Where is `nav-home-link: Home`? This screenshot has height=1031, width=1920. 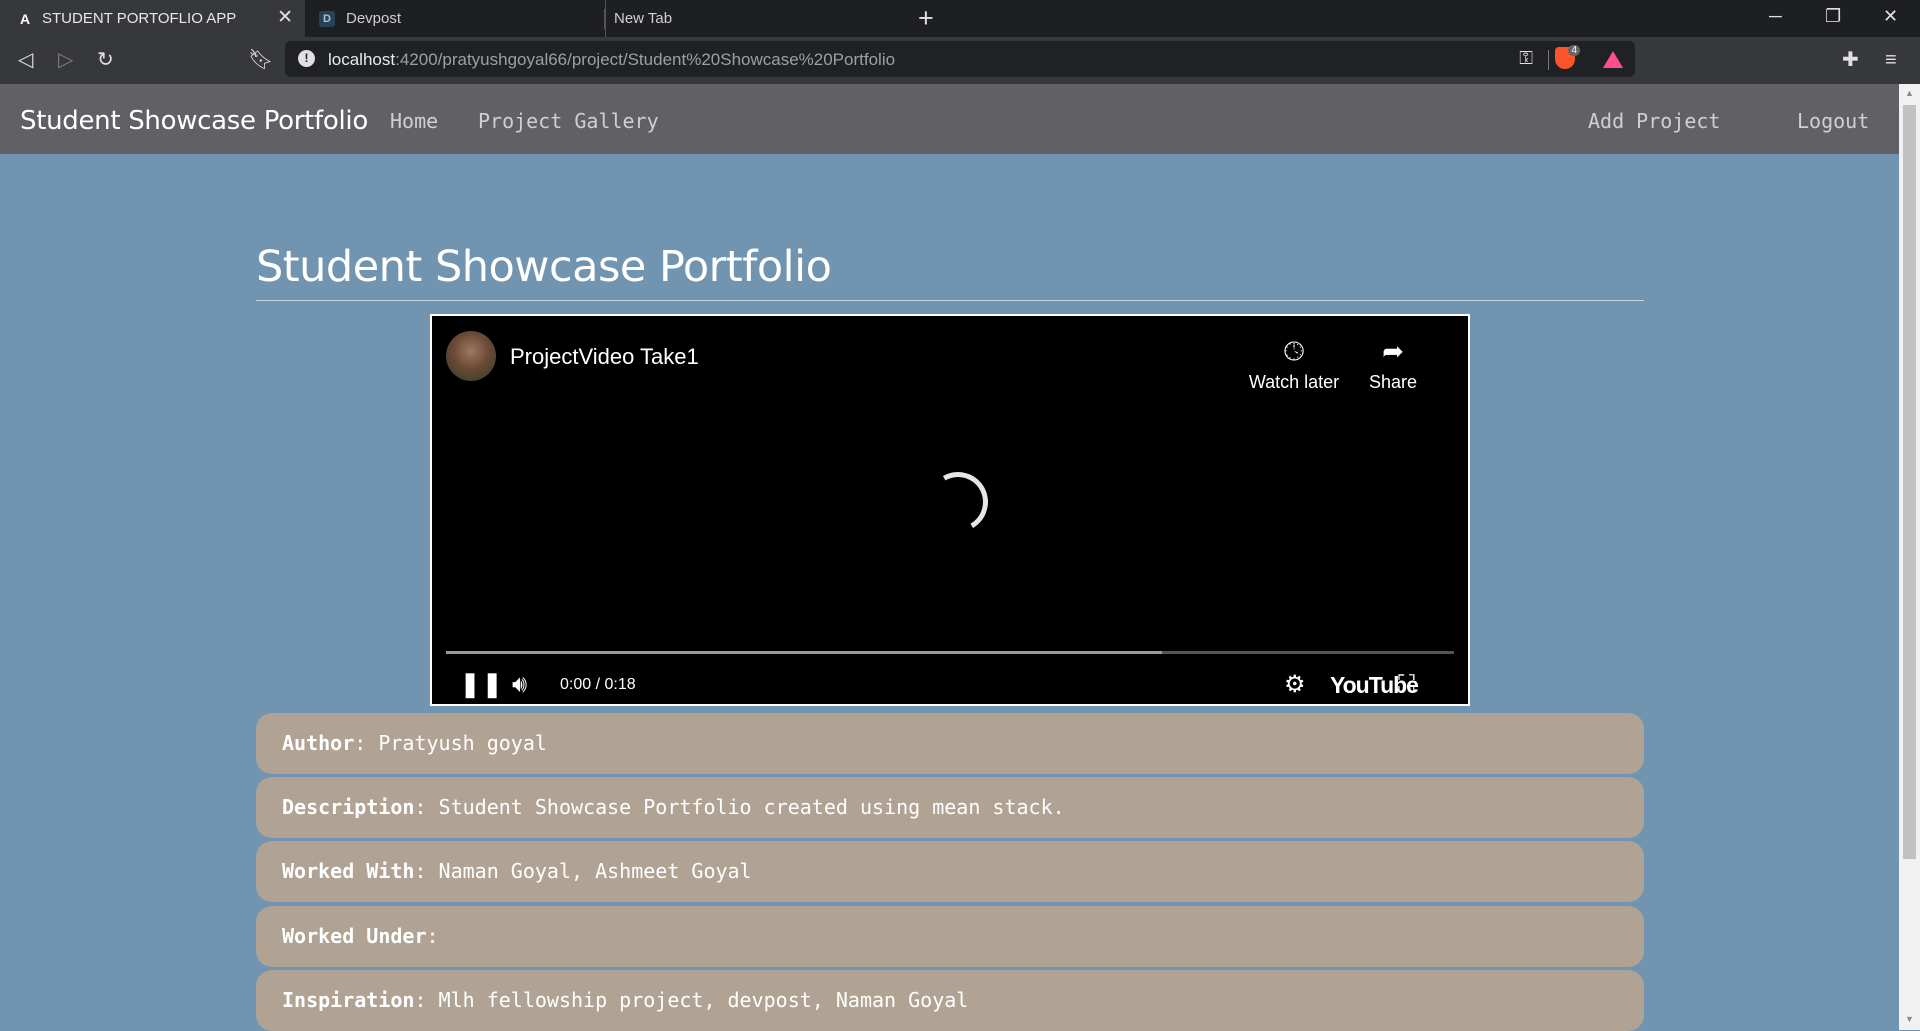 nav-home-link: Home is located at coordinates (414, 121).